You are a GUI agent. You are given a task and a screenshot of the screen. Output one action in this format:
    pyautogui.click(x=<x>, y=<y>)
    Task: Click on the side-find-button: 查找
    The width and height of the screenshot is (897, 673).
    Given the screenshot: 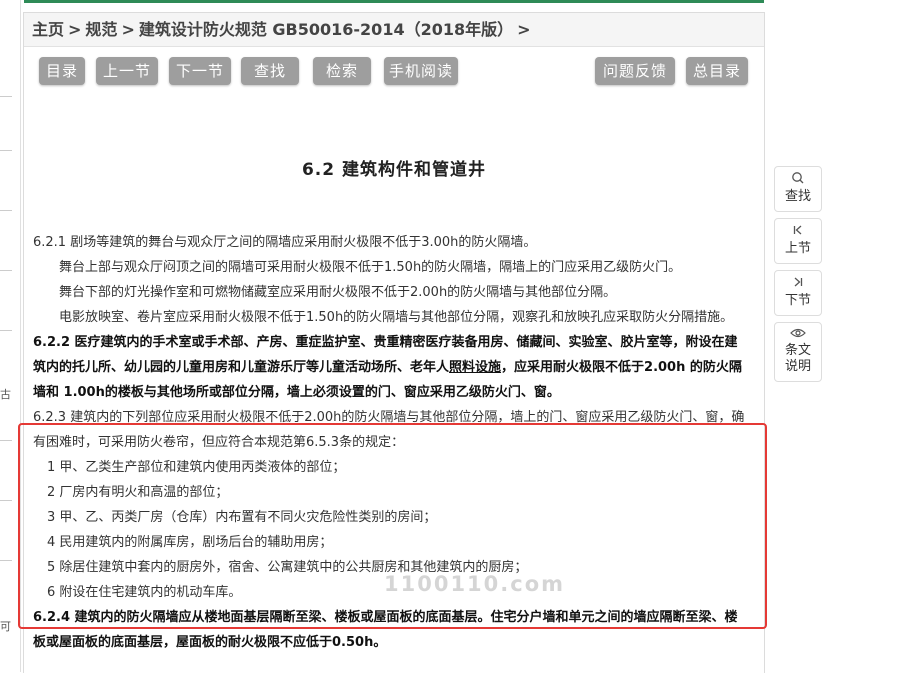 What is the action you would take?
    pyautogui.click(x=798, y=189)
    